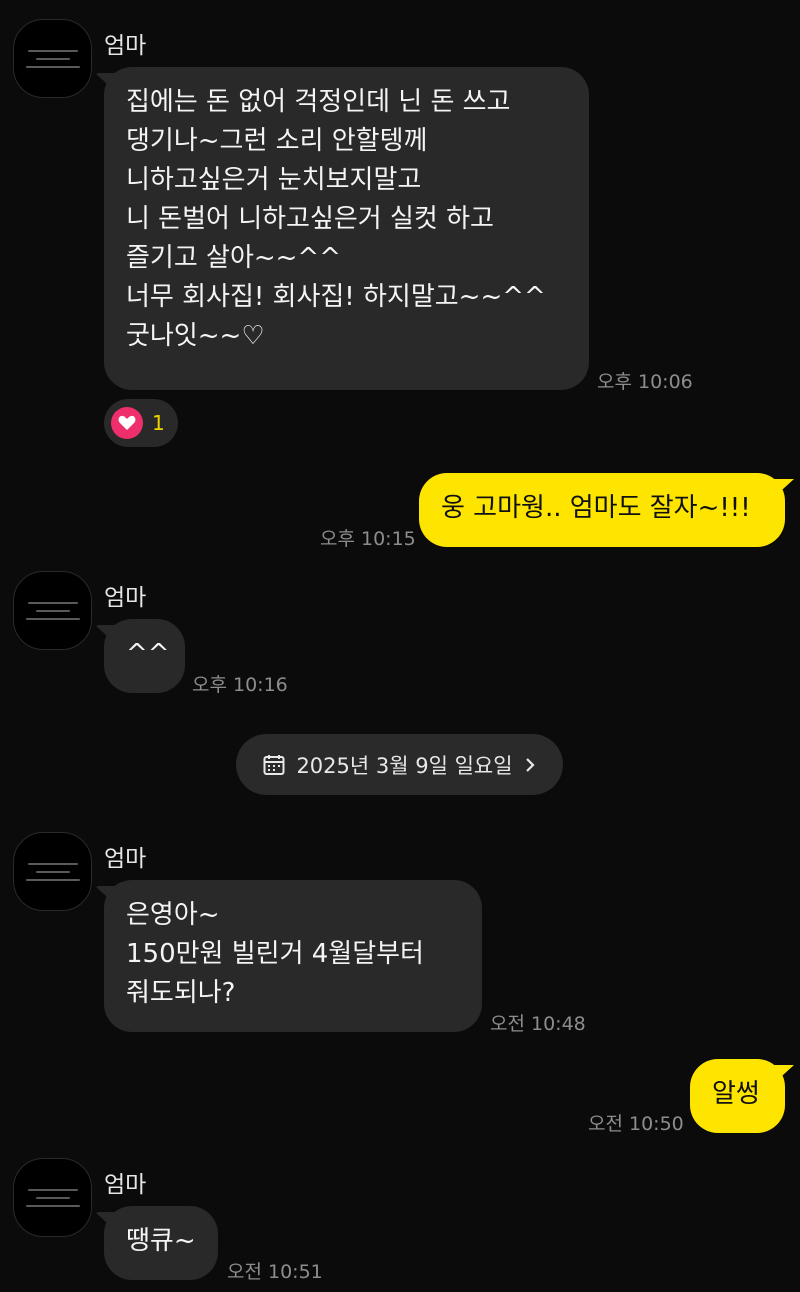  I want to click on message-time: 오전 10:51, so click(275, 1272).